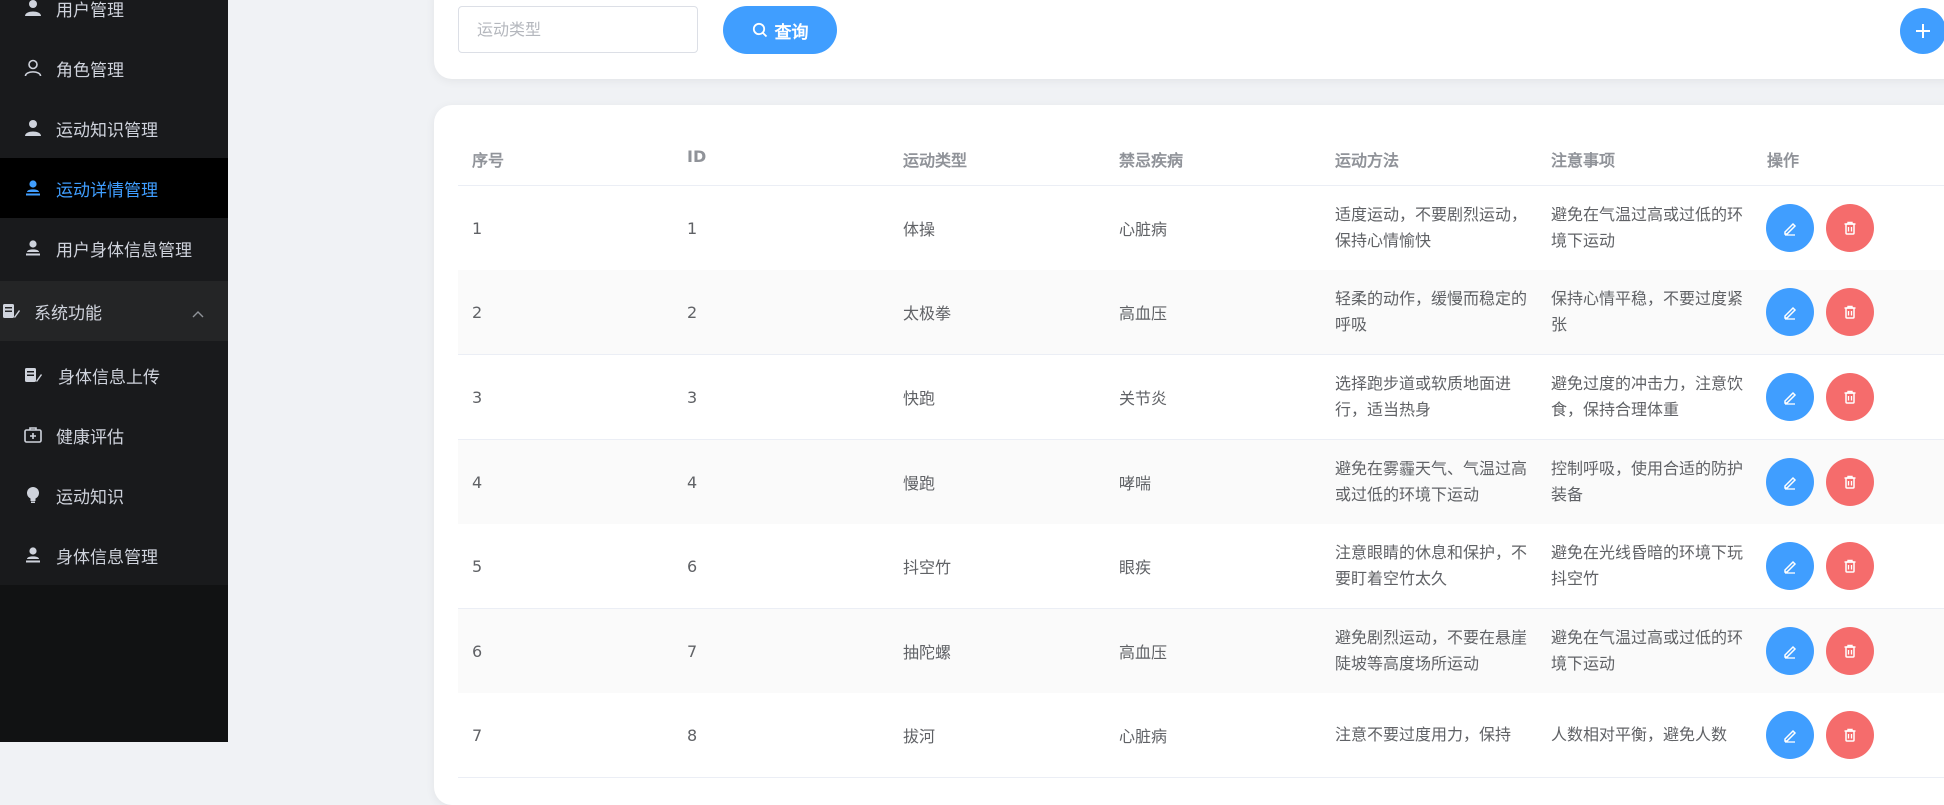 The image size is (1944, 805). I want to click on sidebar-item-label: 运动知识管理, so click(107, 130).